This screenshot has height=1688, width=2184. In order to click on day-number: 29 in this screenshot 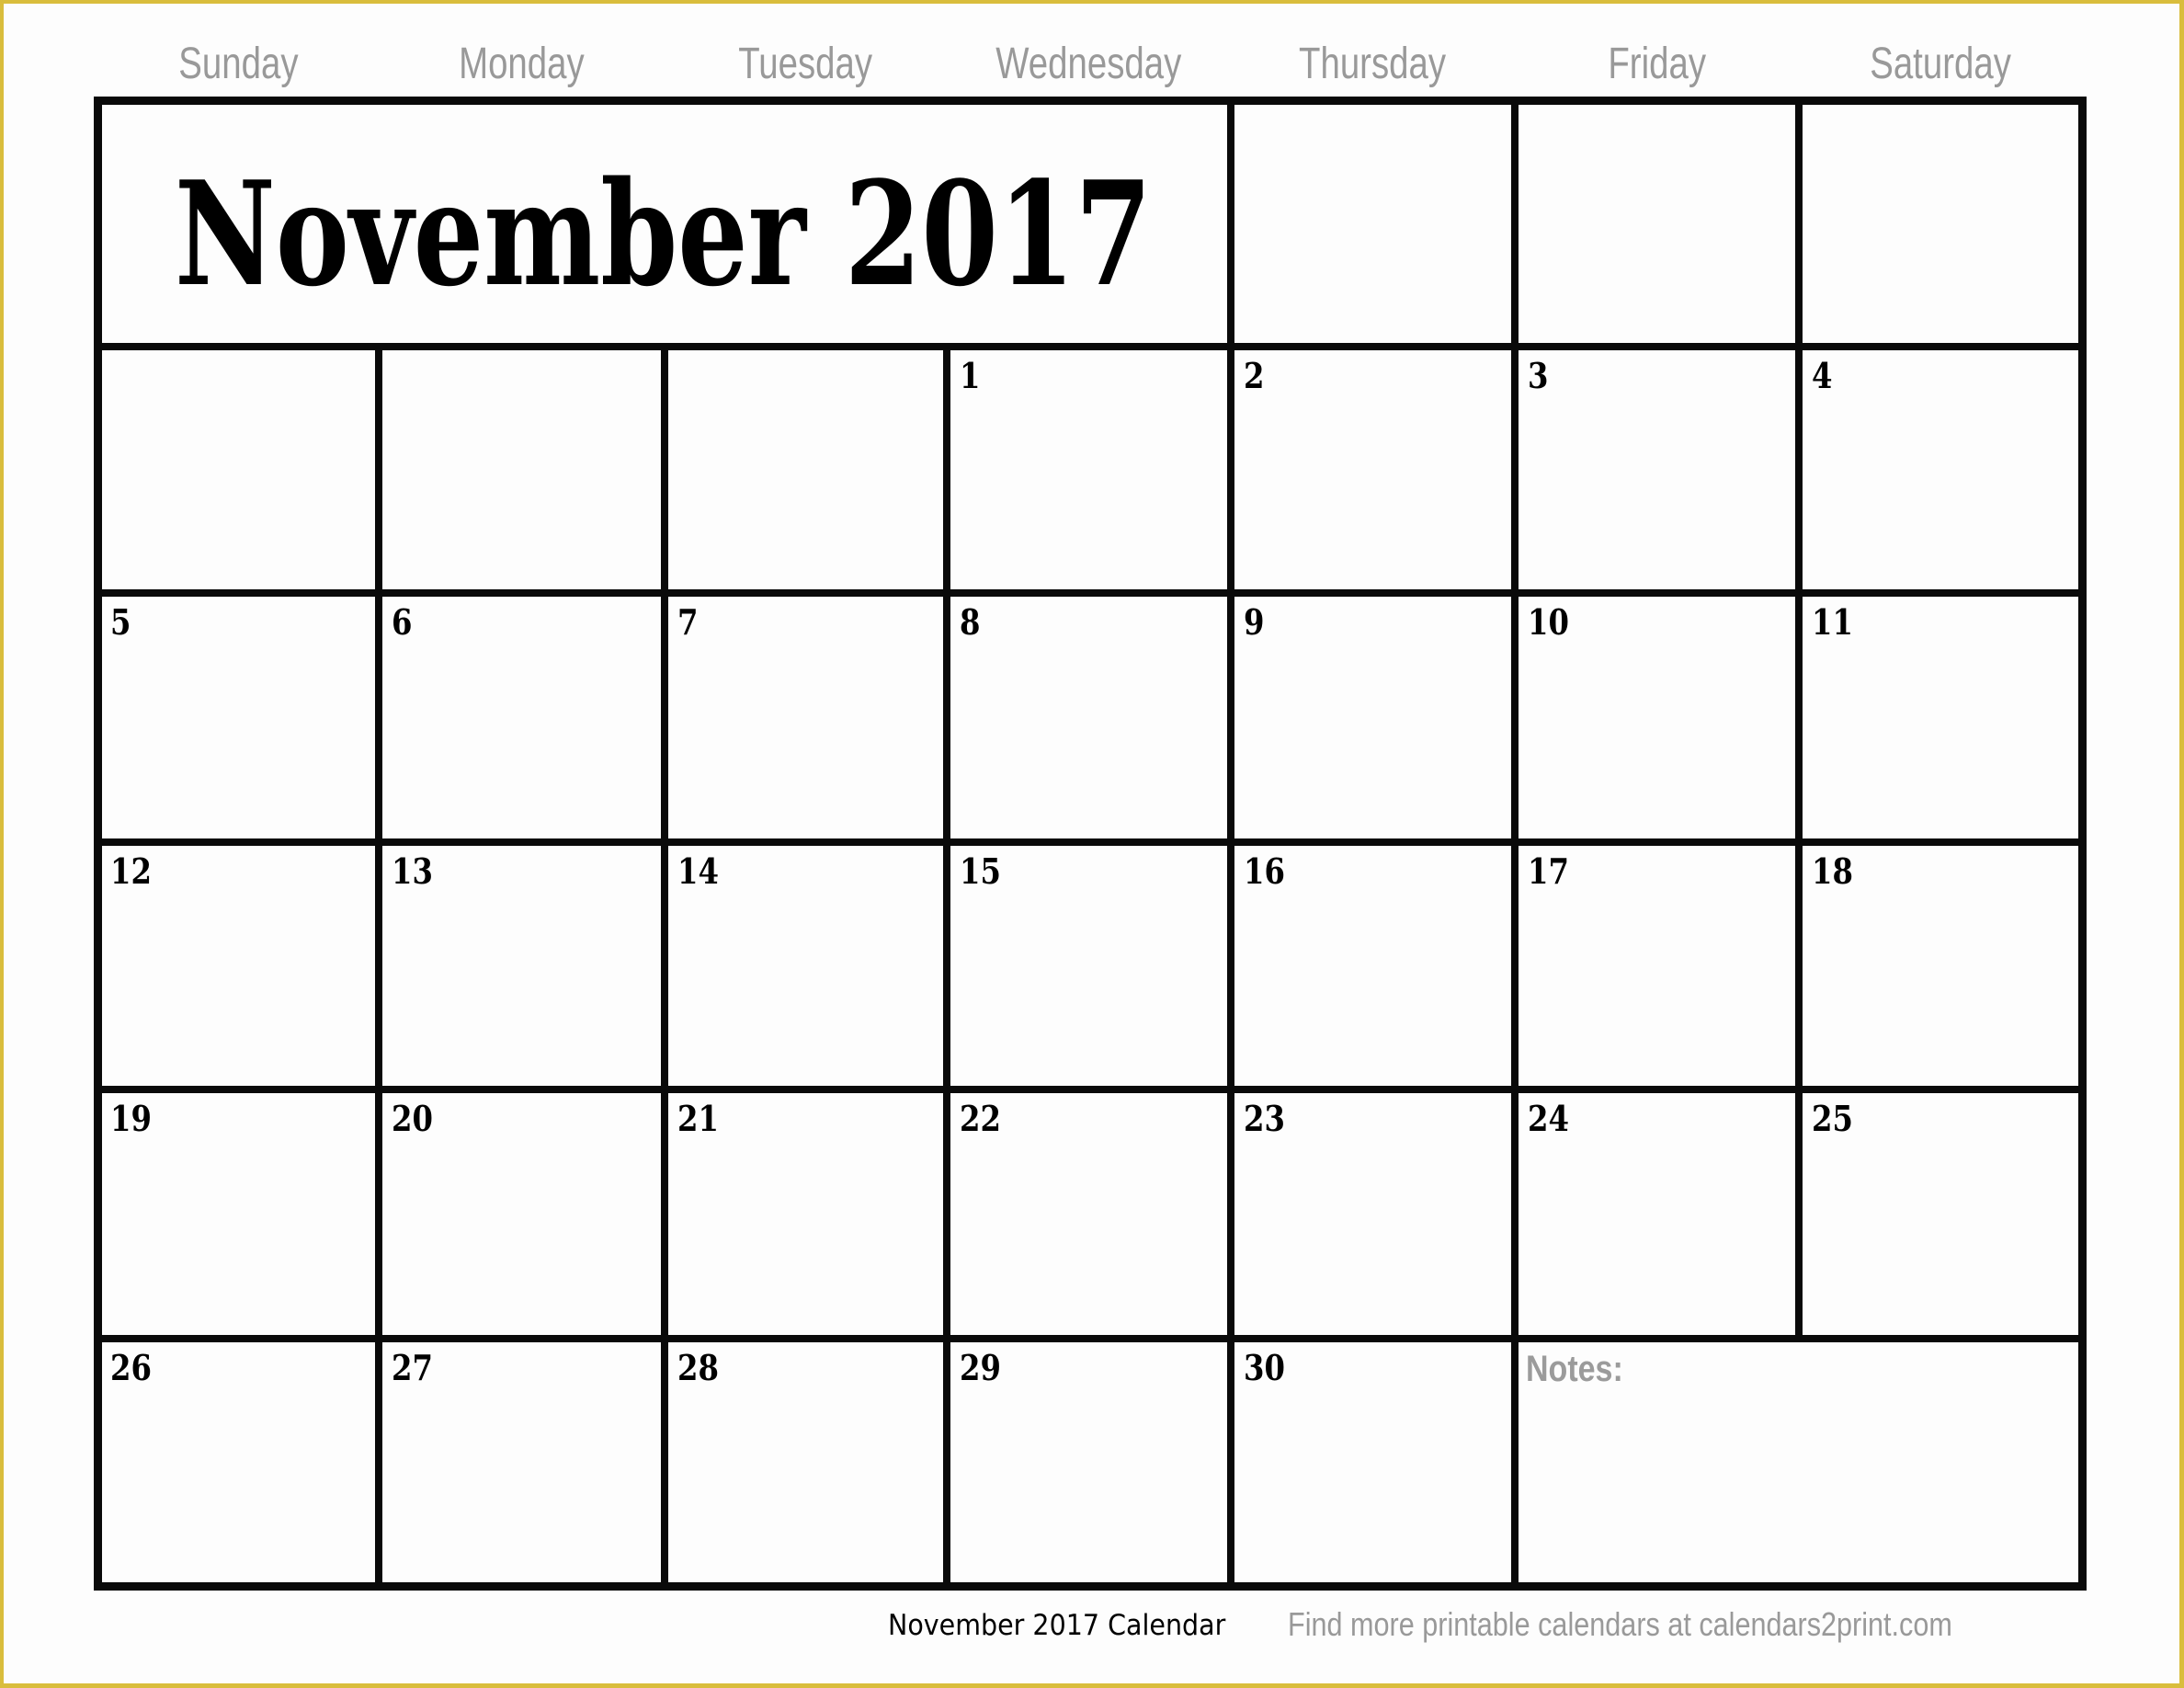, I will do `click(980, 1368)`.